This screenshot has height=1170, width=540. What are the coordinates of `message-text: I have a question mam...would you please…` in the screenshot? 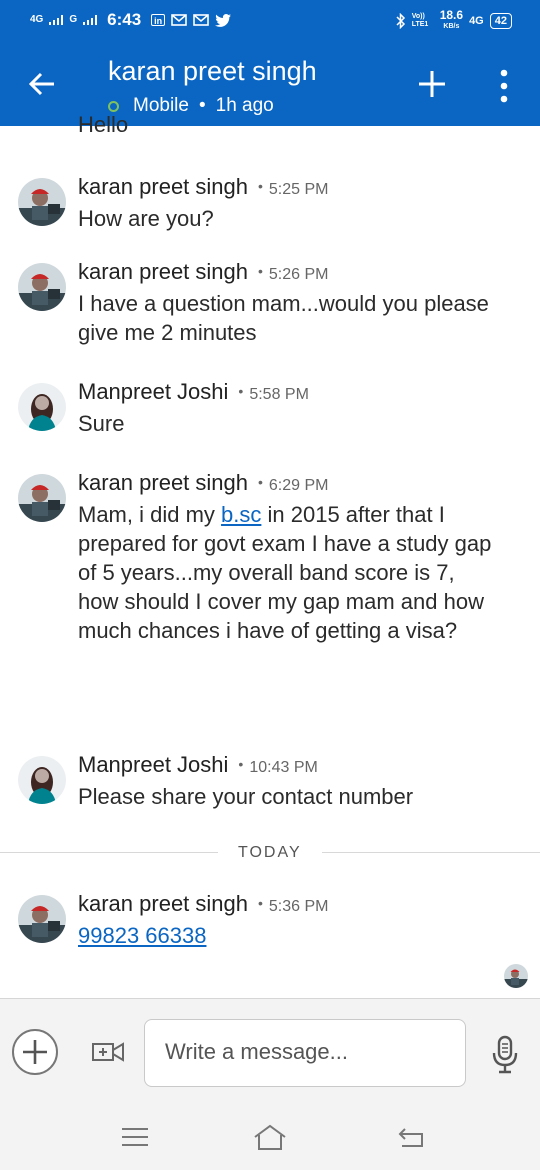 It's located at (283, 318).